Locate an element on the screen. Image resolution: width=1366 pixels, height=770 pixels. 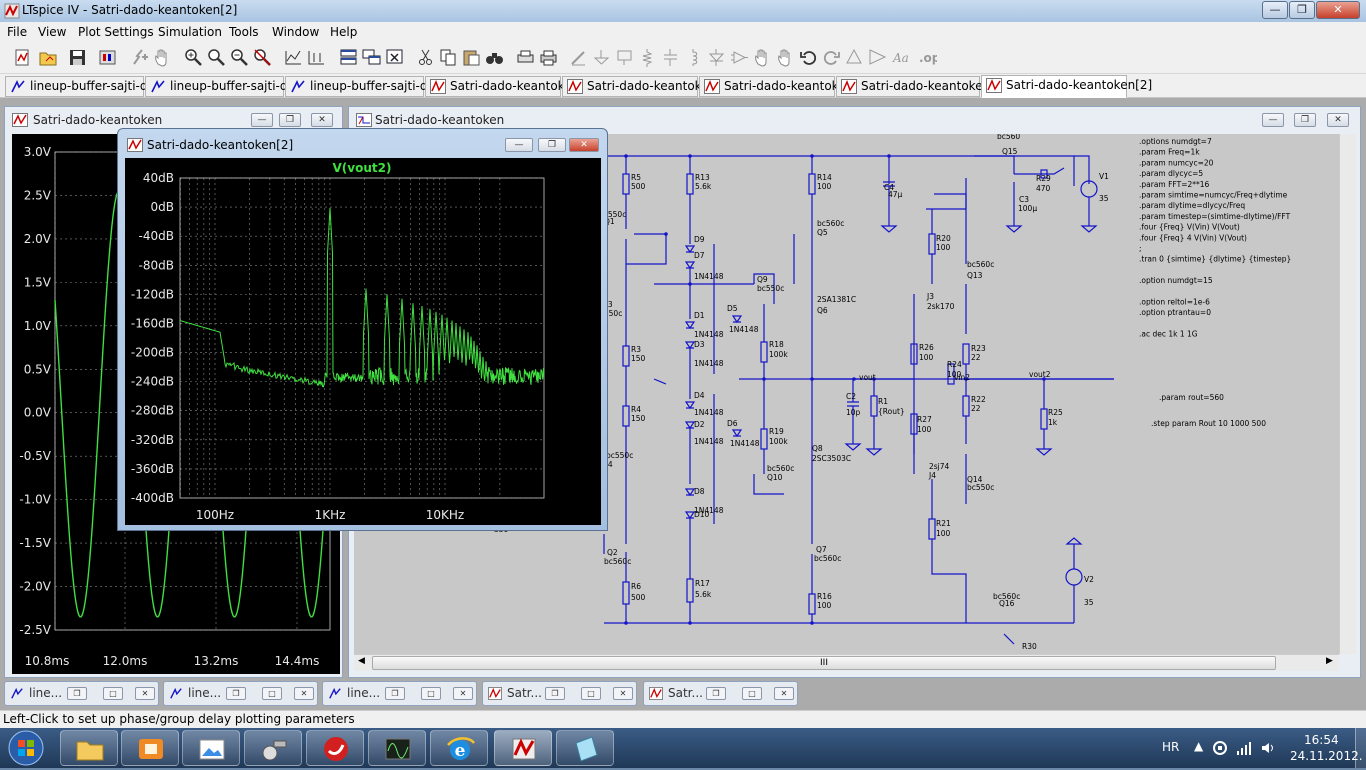
component-label: D8 is located at coordinates (699, 491).